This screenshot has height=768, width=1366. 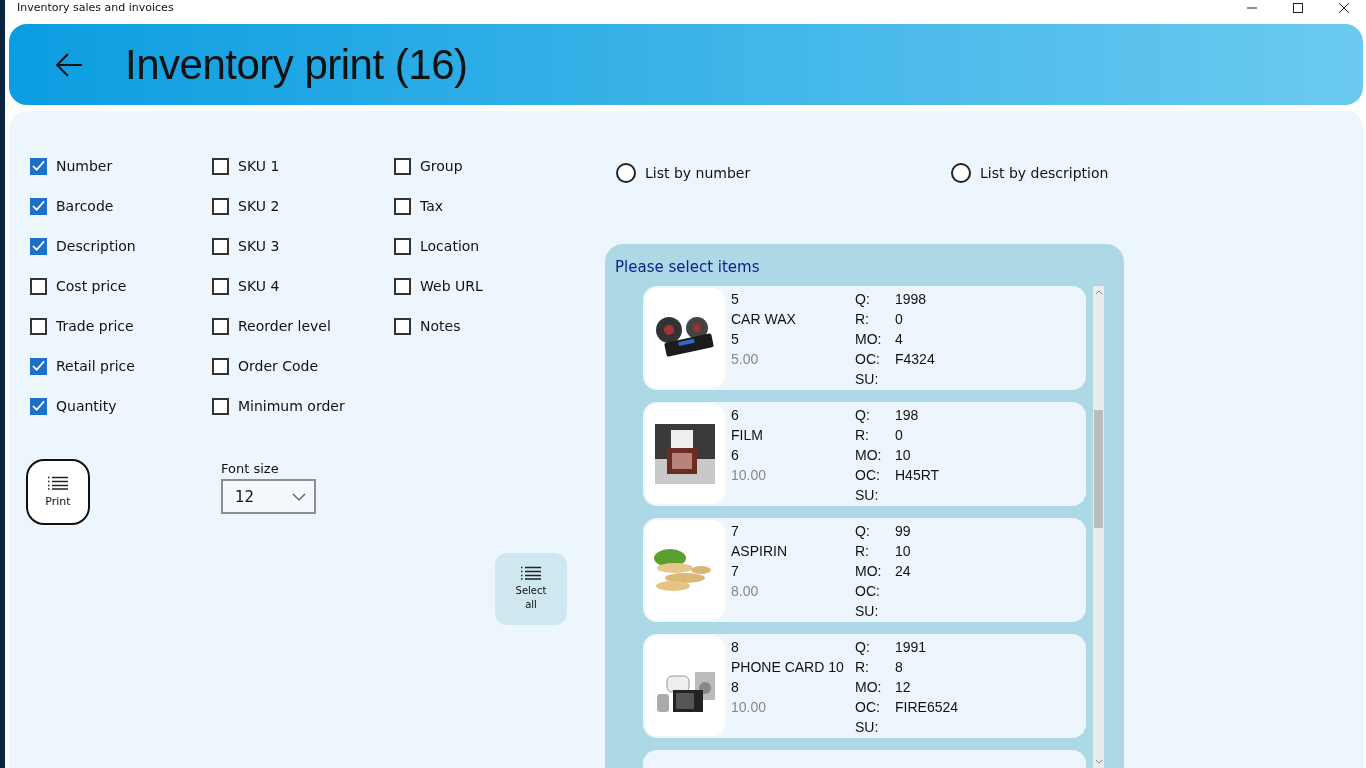 I want to click on maximize-icon, so click(x=1298, y=8).